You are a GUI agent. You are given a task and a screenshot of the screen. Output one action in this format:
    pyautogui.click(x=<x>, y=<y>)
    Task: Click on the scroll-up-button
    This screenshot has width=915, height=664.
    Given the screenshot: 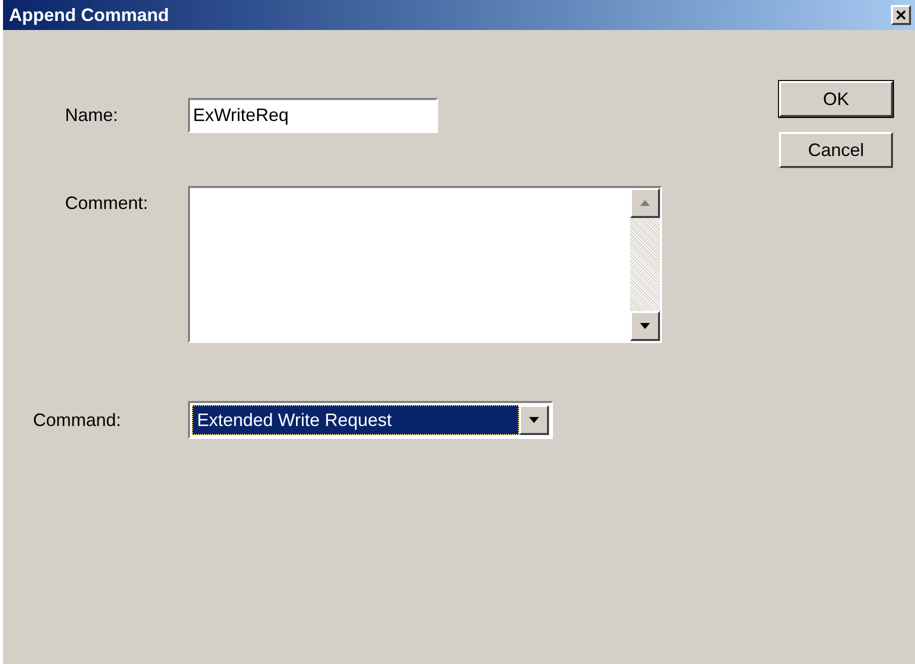 What is the action you would take?
    pyautogui.click(x=645, y=203)
    